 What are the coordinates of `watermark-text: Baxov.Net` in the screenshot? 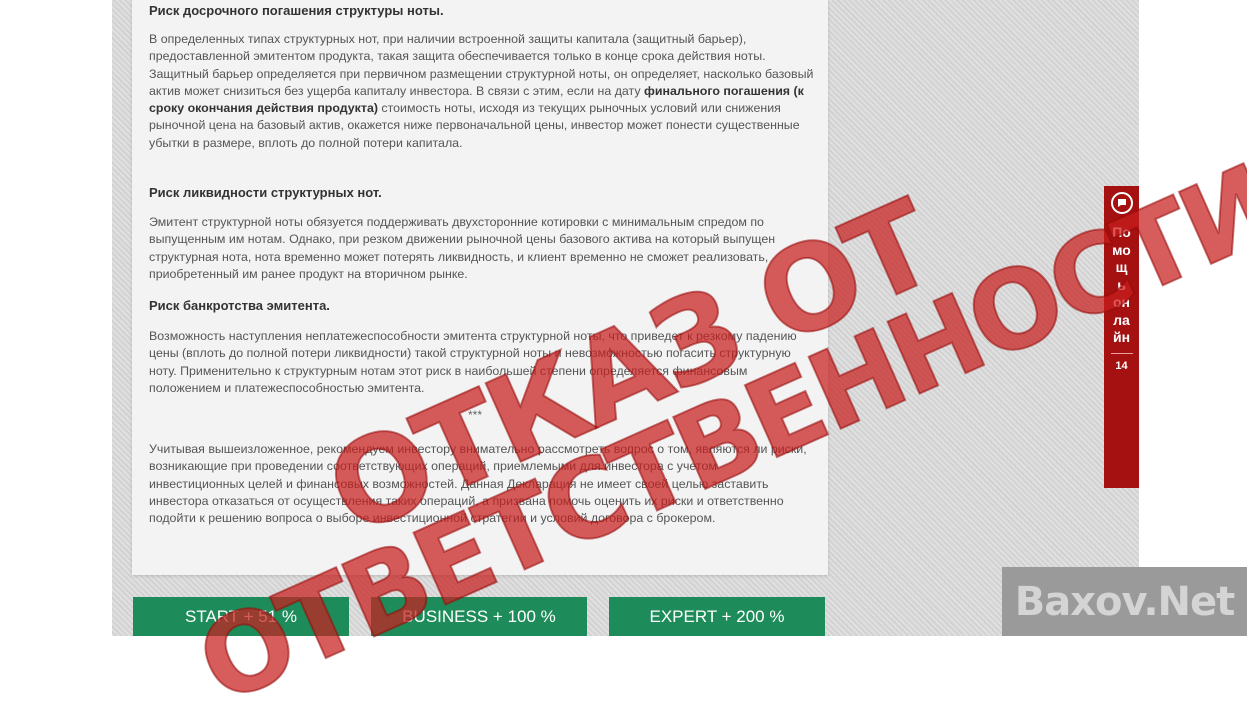 It's located at (1124, 601).